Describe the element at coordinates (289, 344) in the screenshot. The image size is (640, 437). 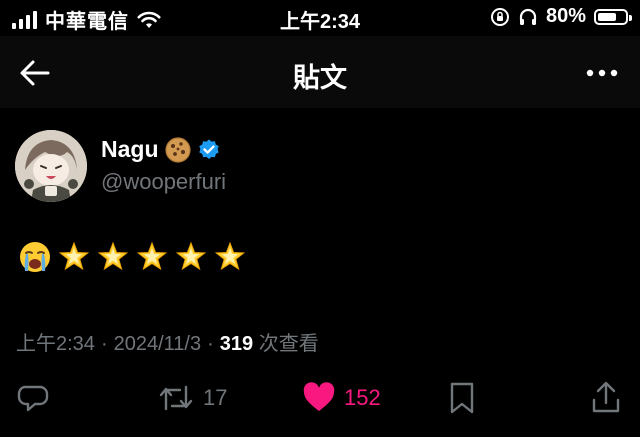
I see `views-label: 次查看` at that location.